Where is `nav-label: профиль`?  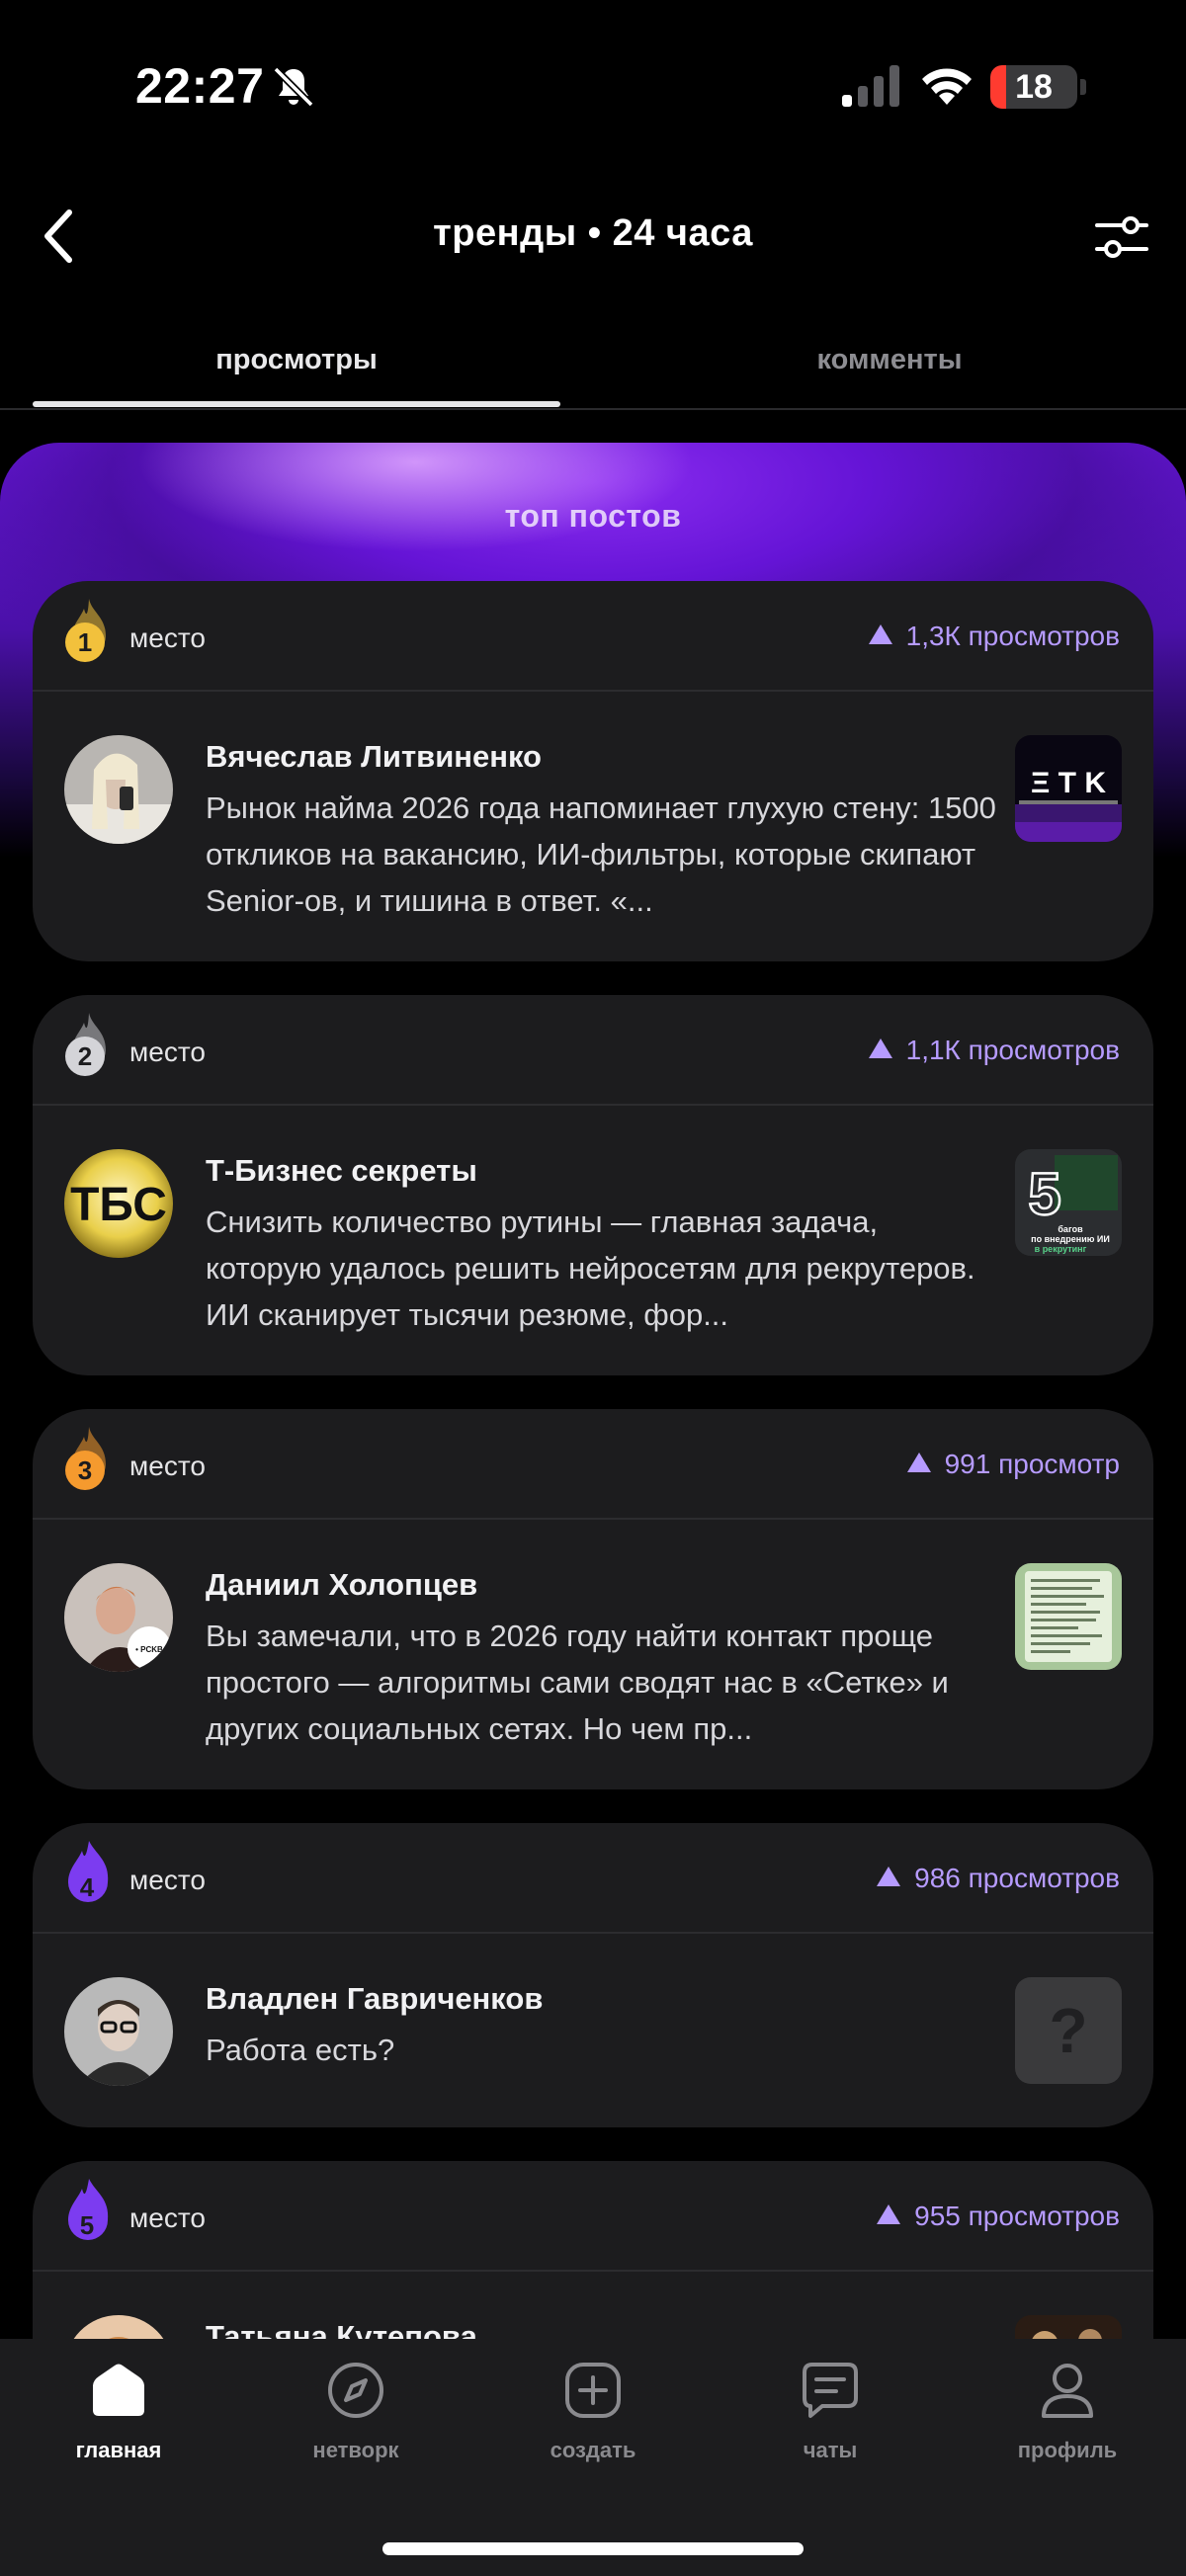
nav-label: профиль is located at coordinates (1067, 2450).